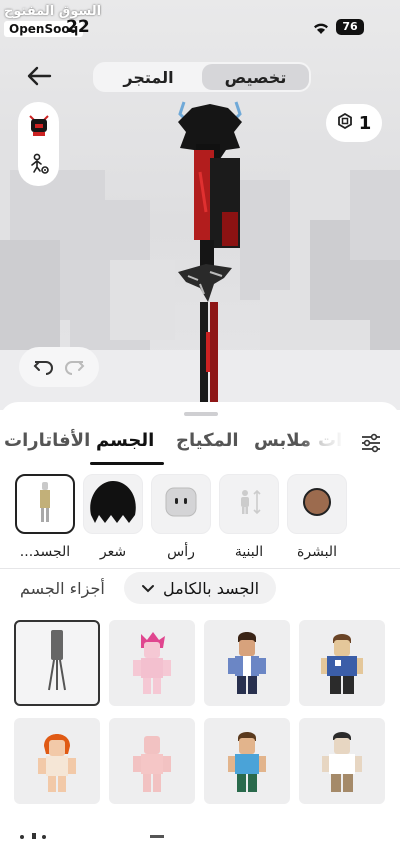  I want to click on customize-shop-toggle: المتجر تخصيص, so click(202, 77).